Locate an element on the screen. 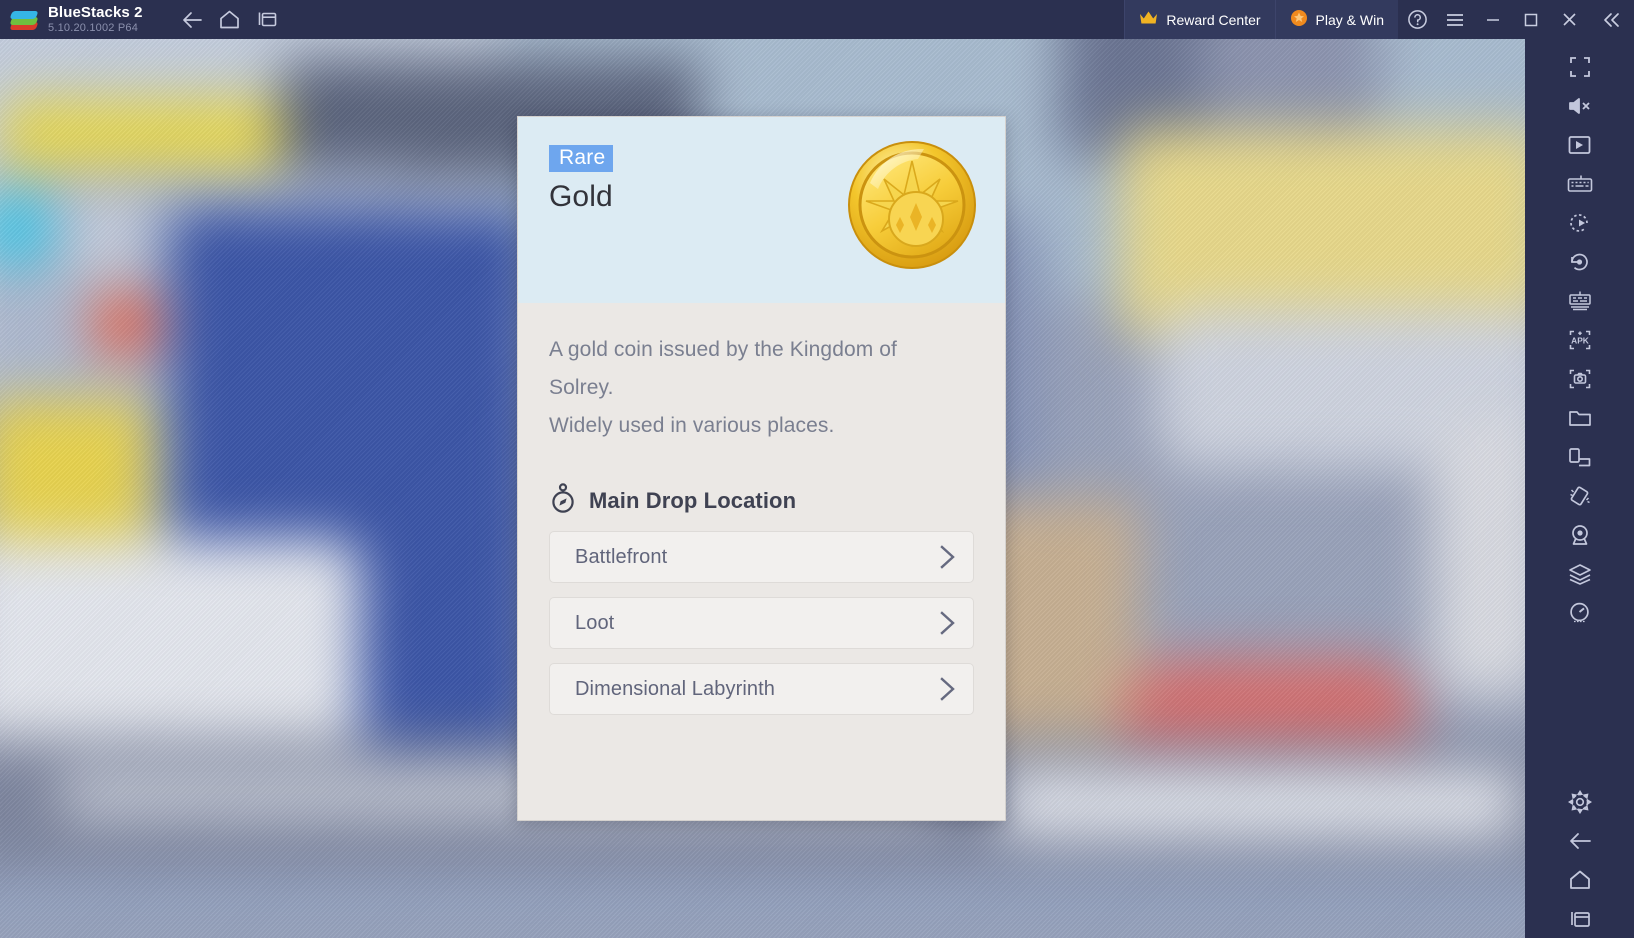  mute-icon is located at coordinates (1579, 105).